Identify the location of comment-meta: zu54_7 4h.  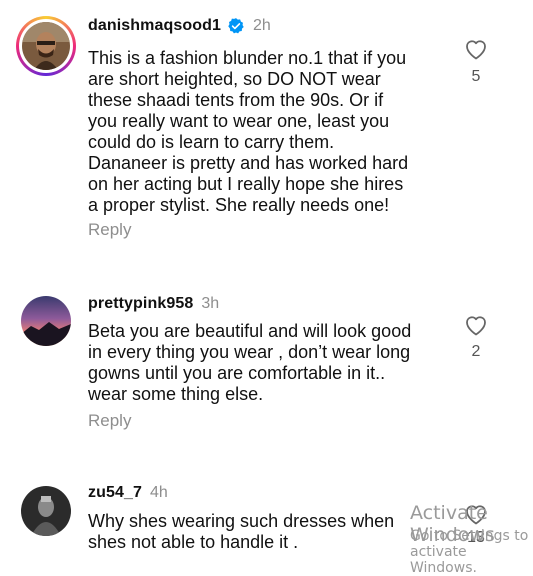
(128, 493).